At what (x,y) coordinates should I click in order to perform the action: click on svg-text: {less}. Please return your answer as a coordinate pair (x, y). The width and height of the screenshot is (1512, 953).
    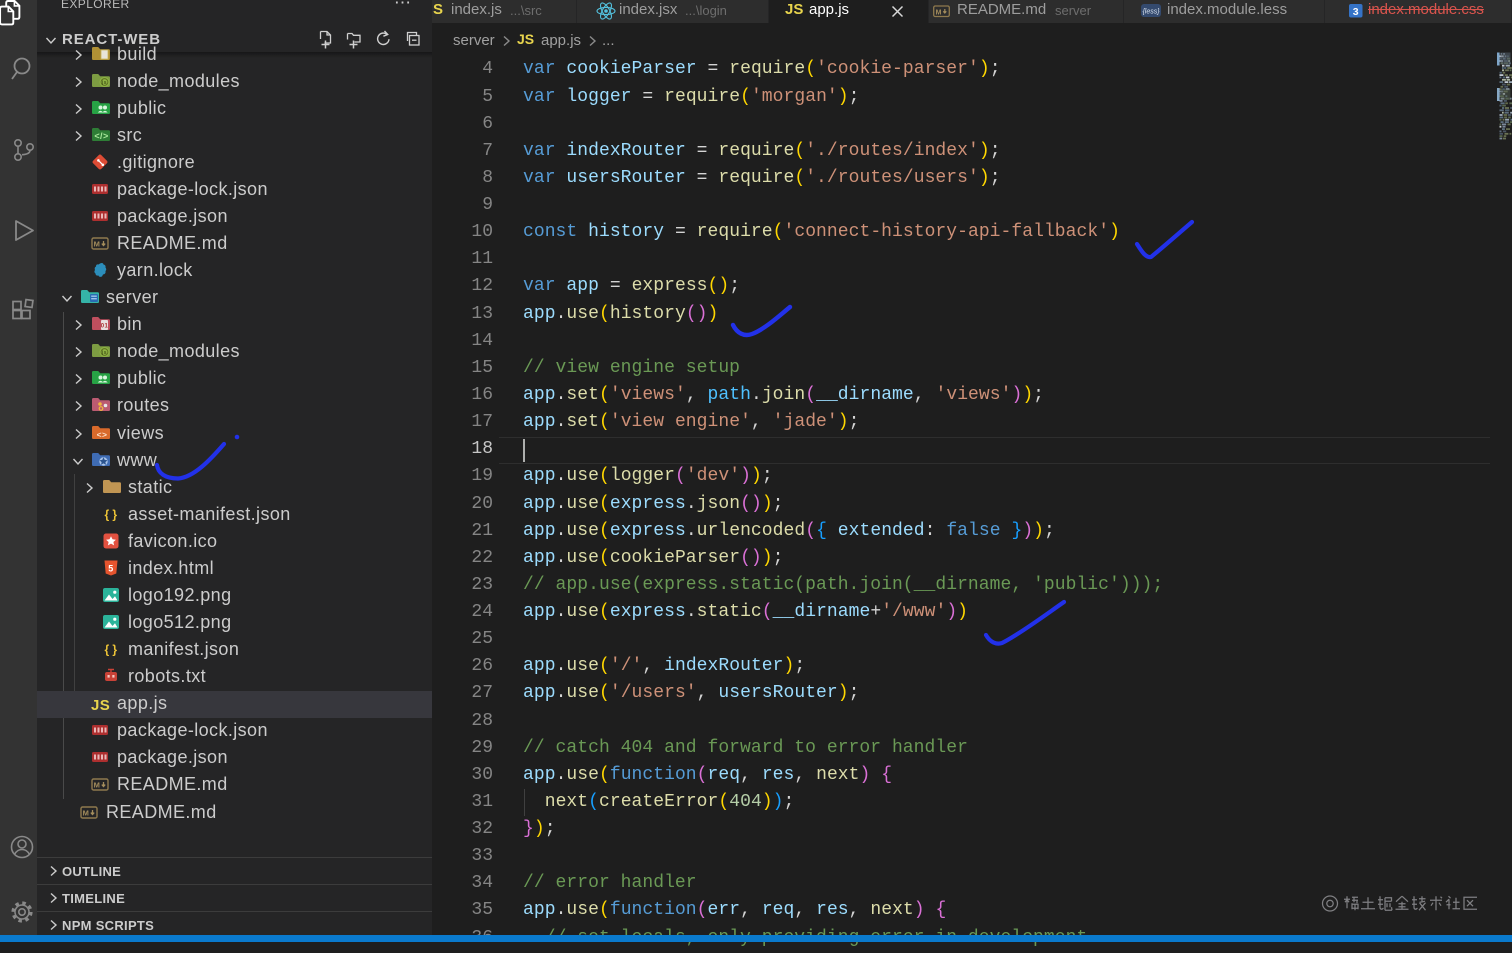
    Looking at the image, I should click on (1151, 12).